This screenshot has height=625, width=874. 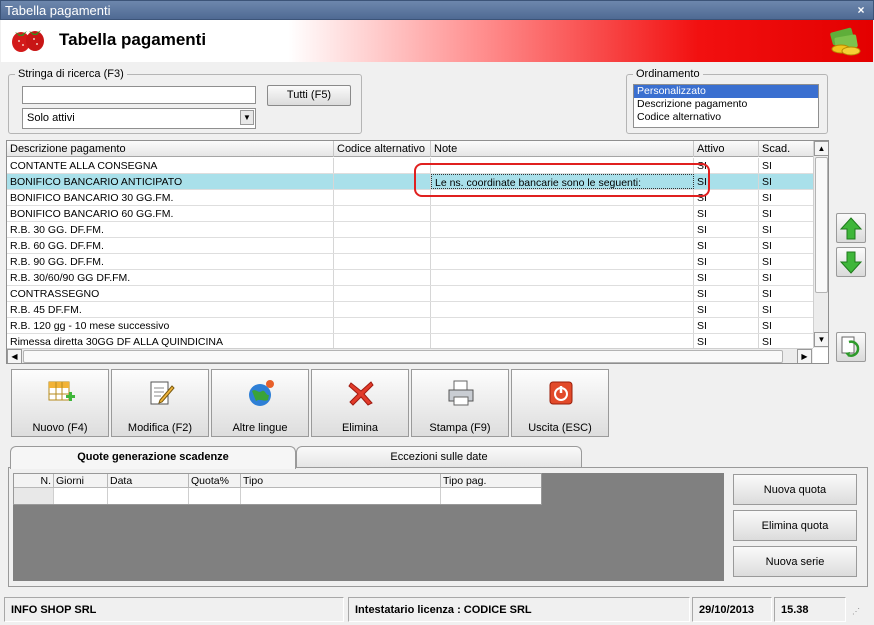 I want to click on table-row: R.B. 60 GG. DF.FM. SI SI, so click(x=410, y=246).